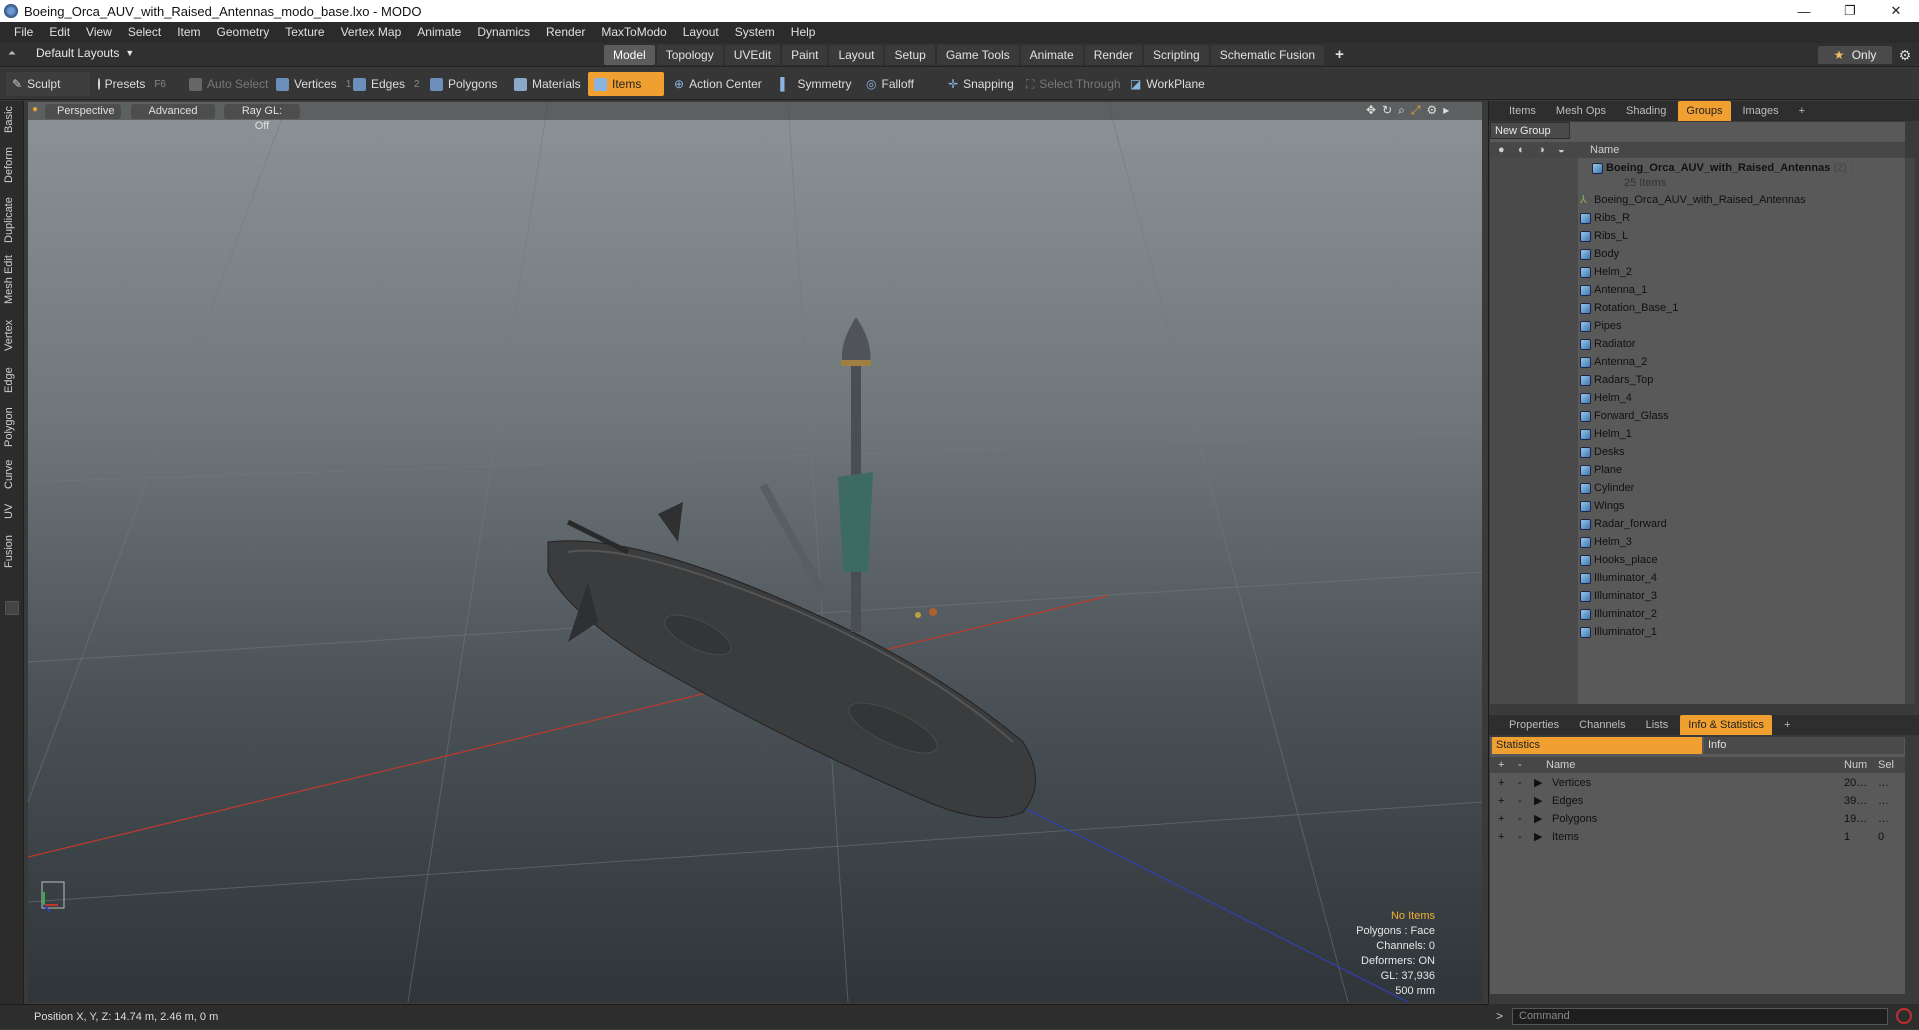  What do you see at coordinates (1618, 578) in the screenshot?
I see `group-item-mesh: Illuminator_4` at bounding box center [1618, 578].